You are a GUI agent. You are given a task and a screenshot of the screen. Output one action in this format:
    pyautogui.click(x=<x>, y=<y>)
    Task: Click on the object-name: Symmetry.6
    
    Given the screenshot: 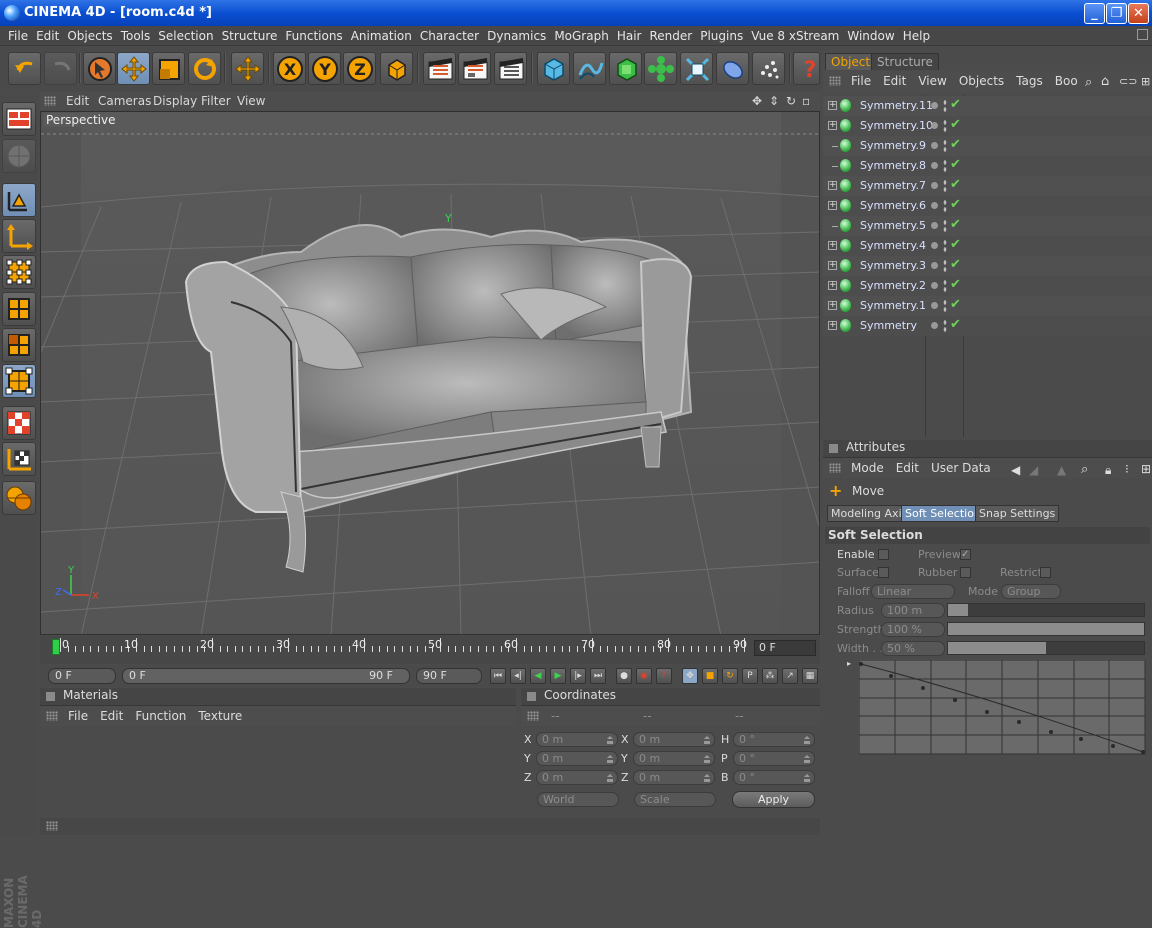 What is the action you would take?
    pyautogui.click(x=893, y=205)
    